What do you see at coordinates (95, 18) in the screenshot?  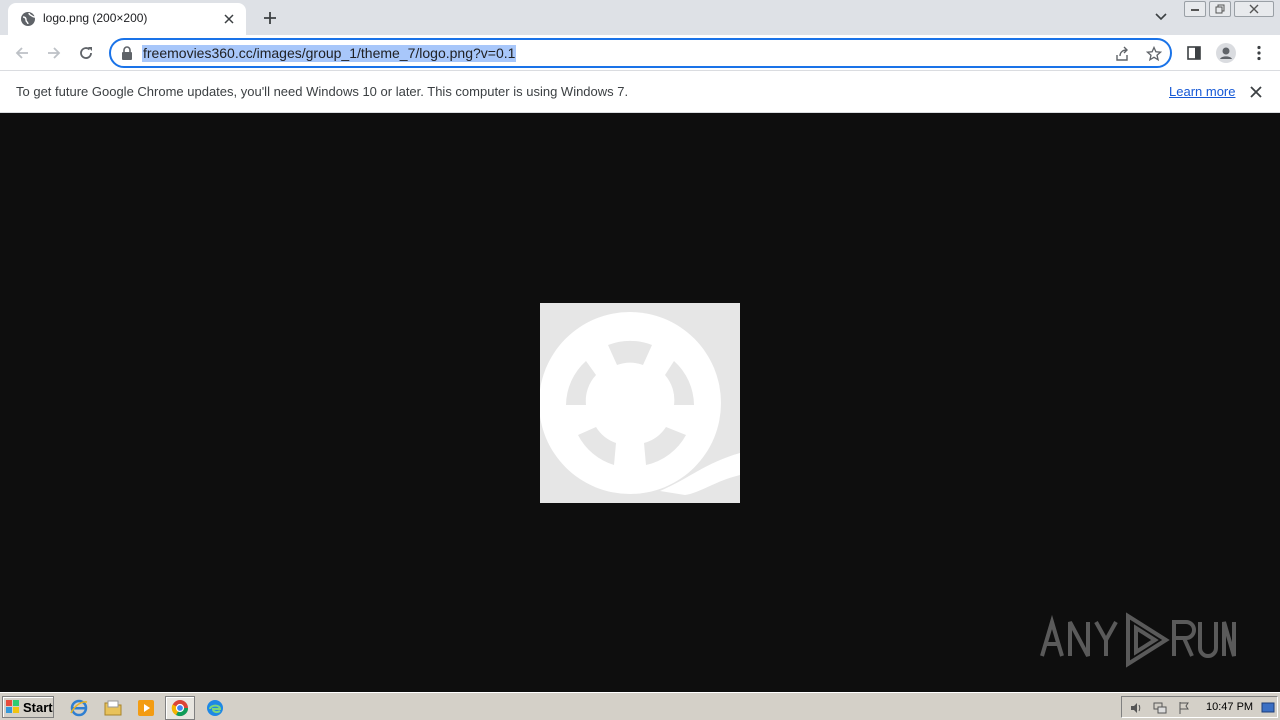 I see `tab-title: logo.png (200×200)` at bounding box center [95, 18].